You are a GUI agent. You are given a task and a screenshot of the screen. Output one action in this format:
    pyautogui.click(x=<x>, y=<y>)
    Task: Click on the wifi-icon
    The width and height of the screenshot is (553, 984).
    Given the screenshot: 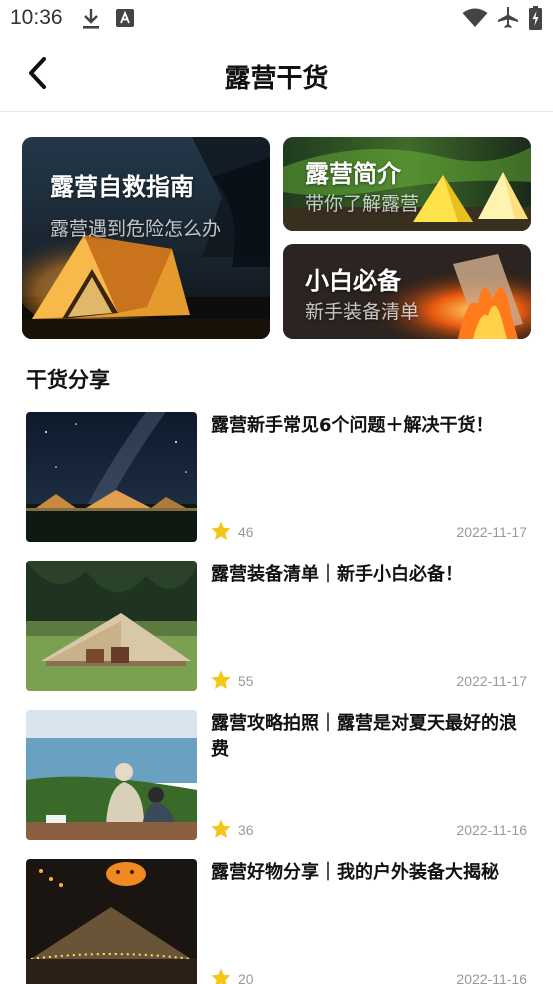 What is the action you would take?
    pyautogui.click(x=475, y=20)
    